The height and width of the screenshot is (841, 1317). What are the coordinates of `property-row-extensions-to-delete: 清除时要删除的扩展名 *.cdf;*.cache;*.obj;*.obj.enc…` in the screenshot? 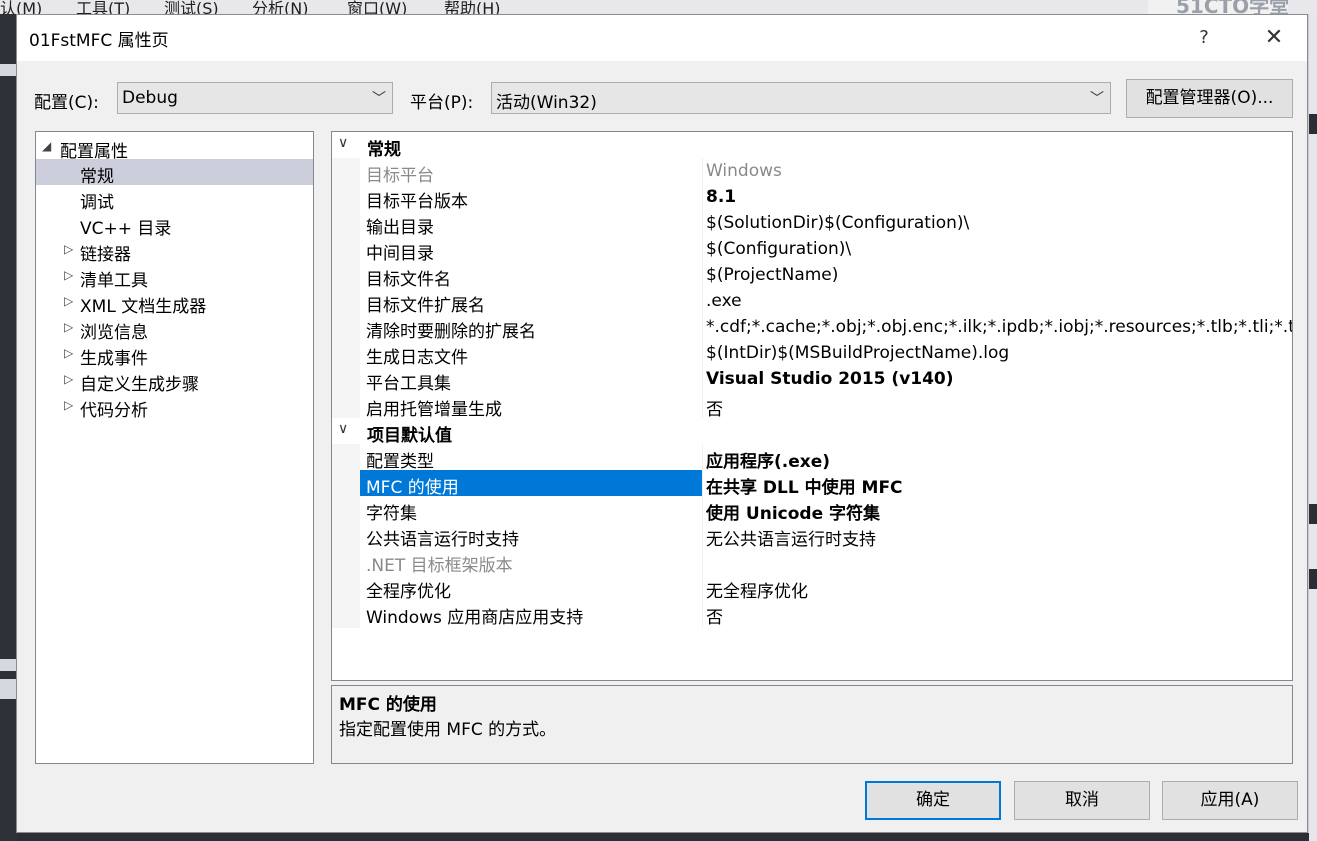 It's located at (826, 328).